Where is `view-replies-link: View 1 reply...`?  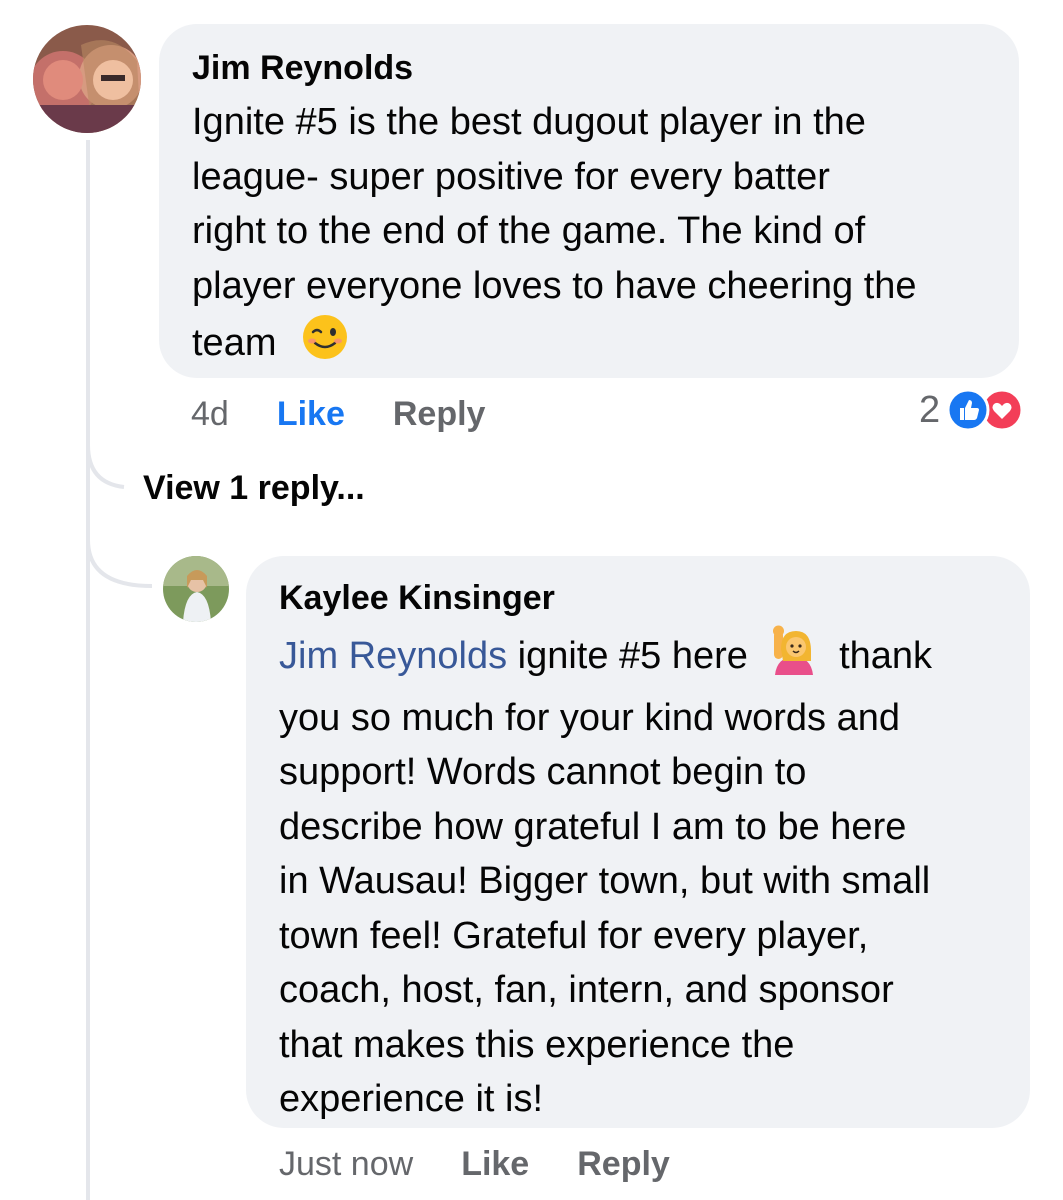 view-replies-link: View 1 reply... is located at coordinates (254, 488).